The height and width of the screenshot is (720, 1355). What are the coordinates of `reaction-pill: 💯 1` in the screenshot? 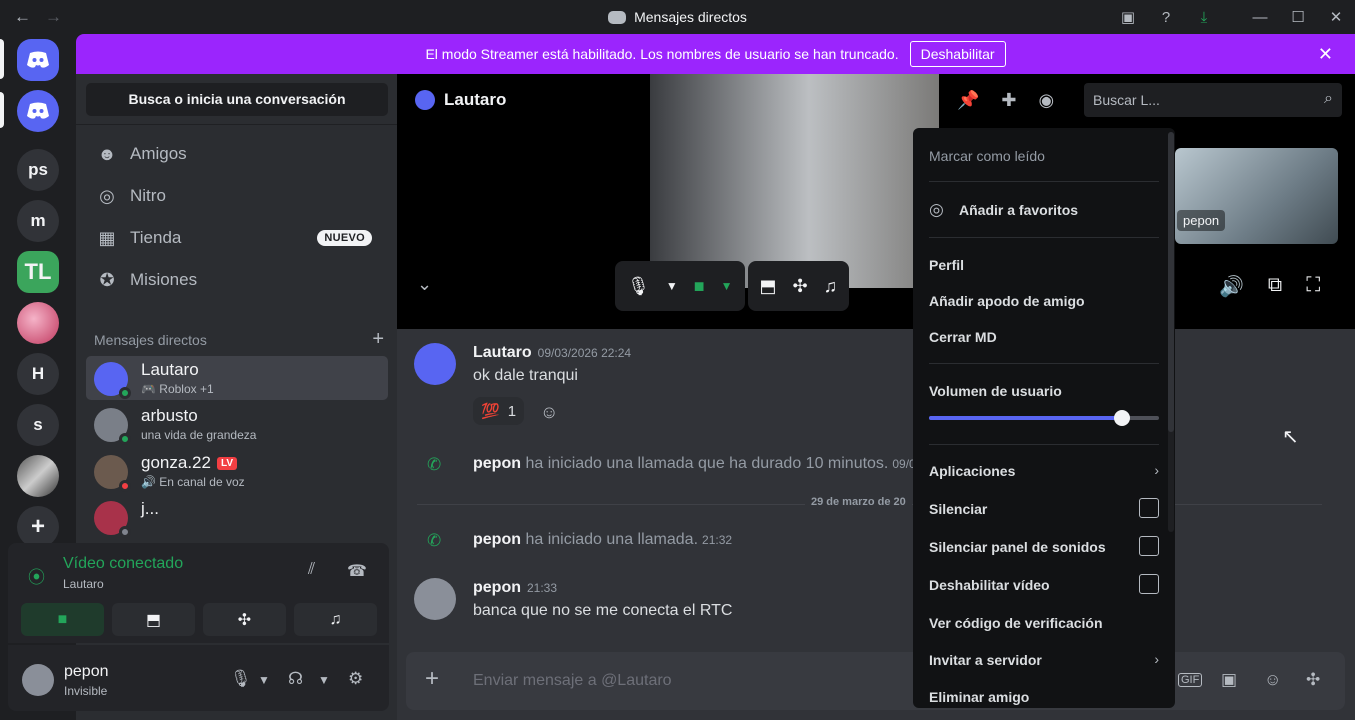 It's located at (499, 411).